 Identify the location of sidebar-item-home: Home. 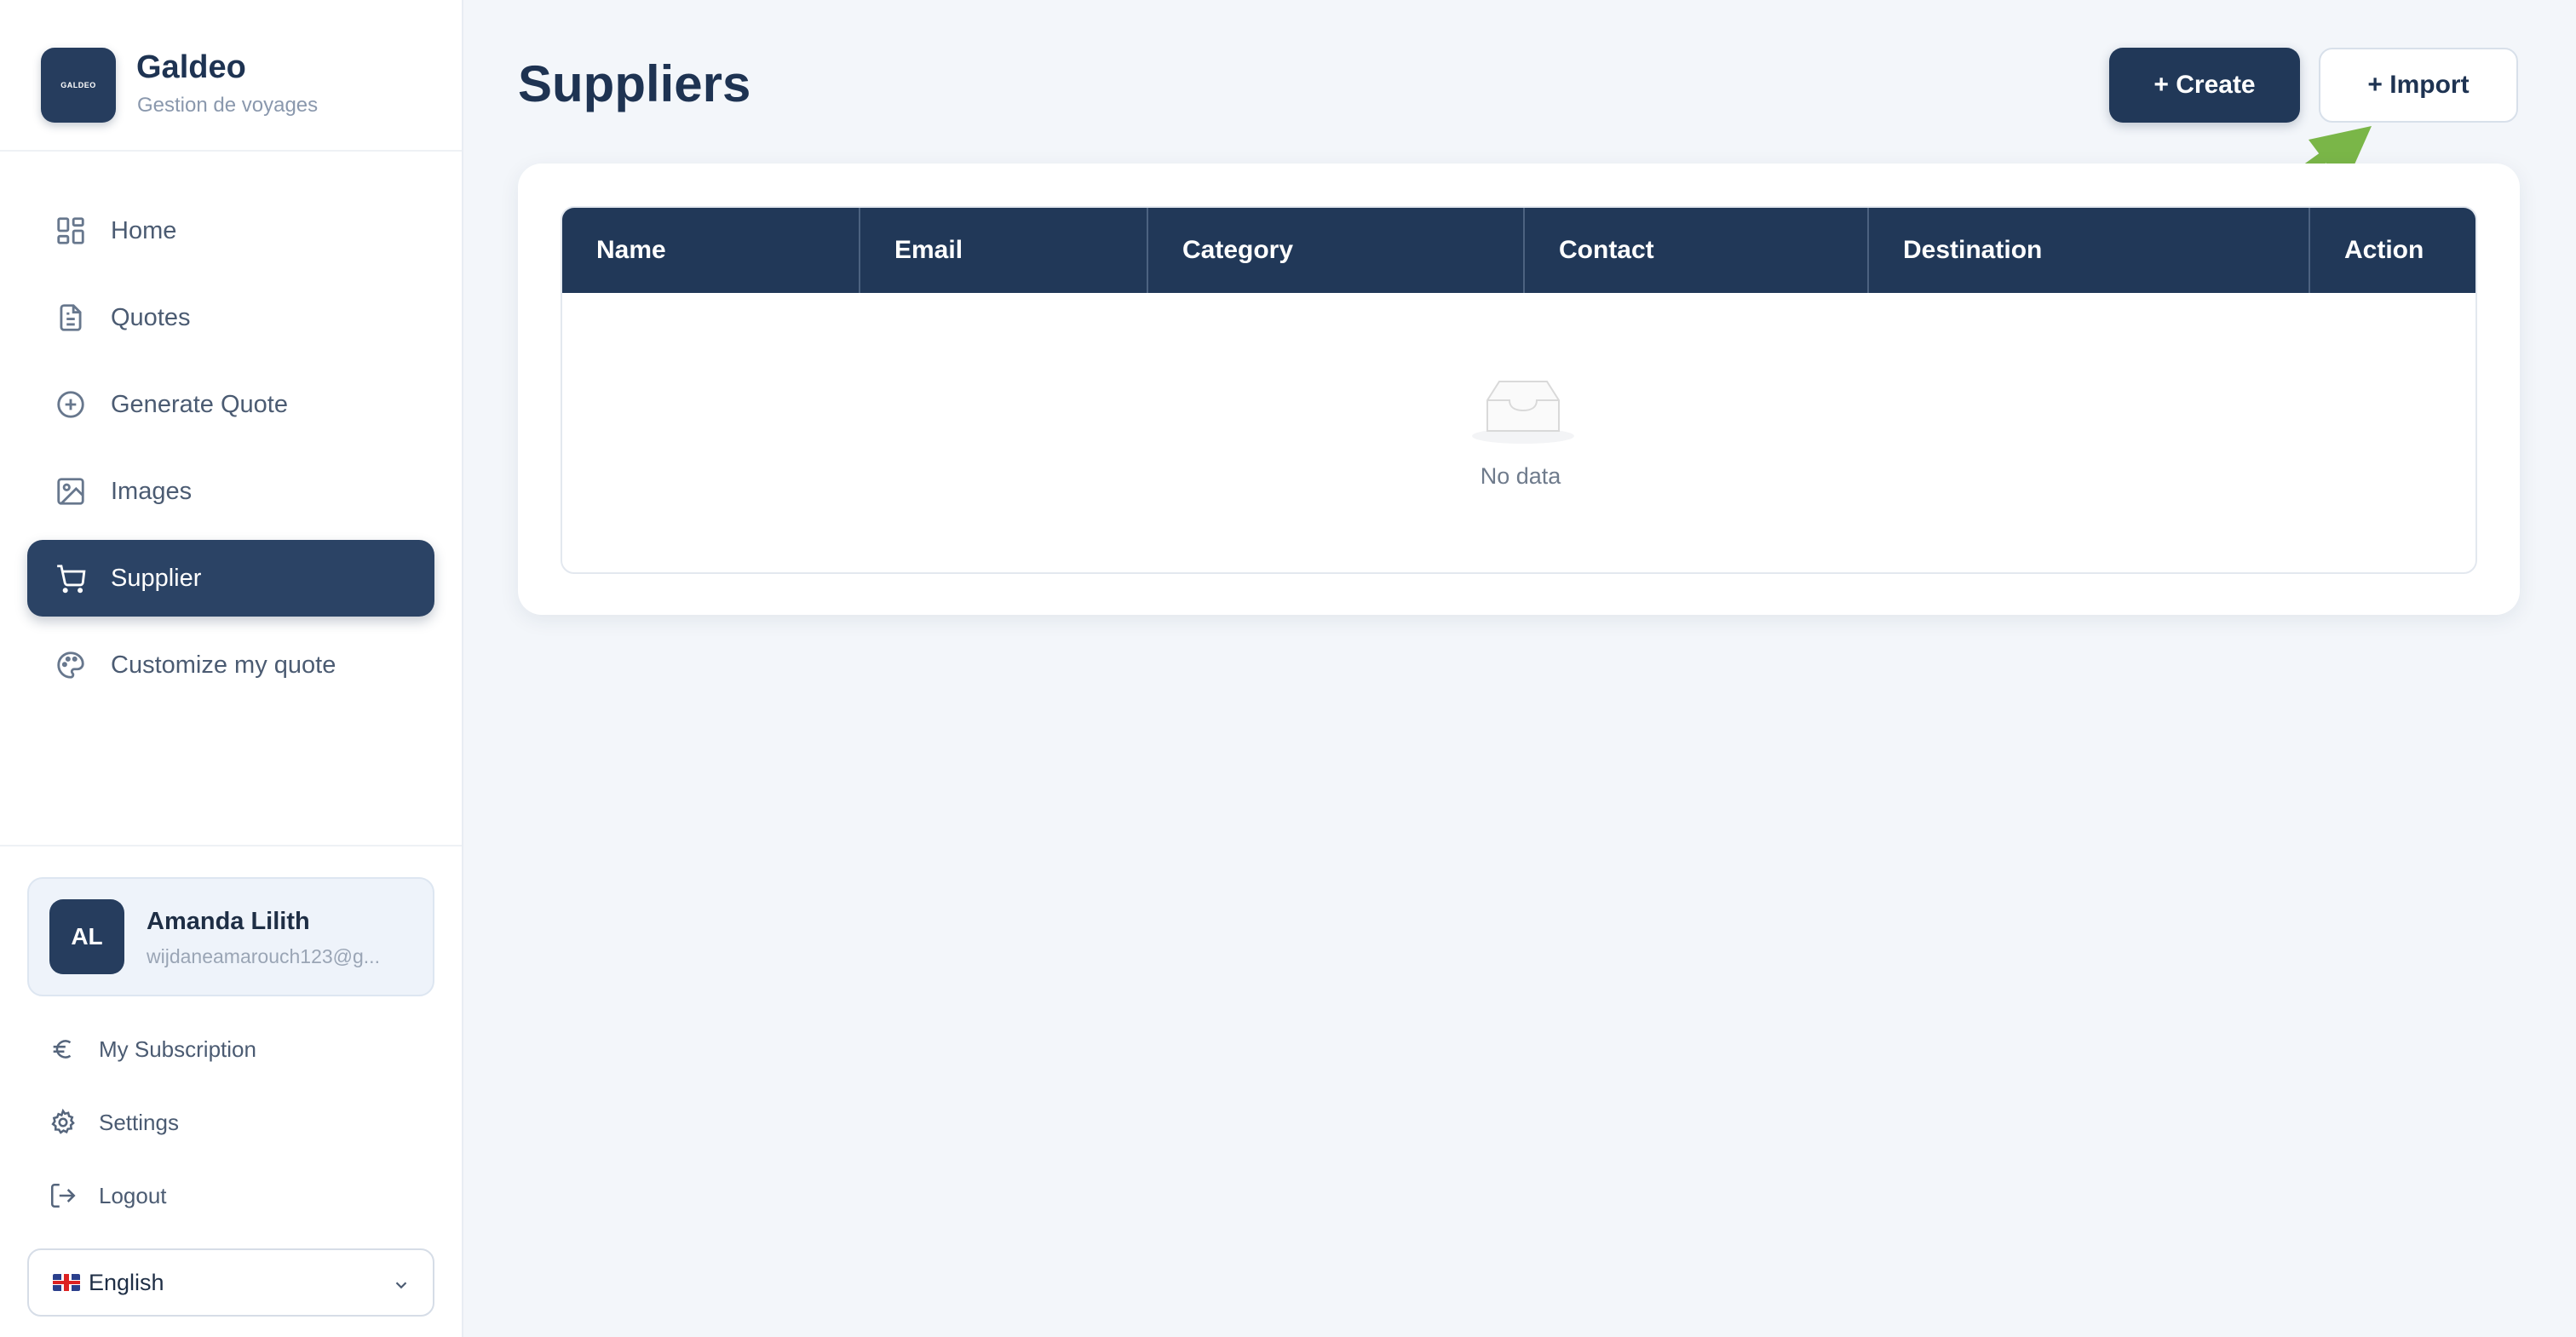
(231, 230).